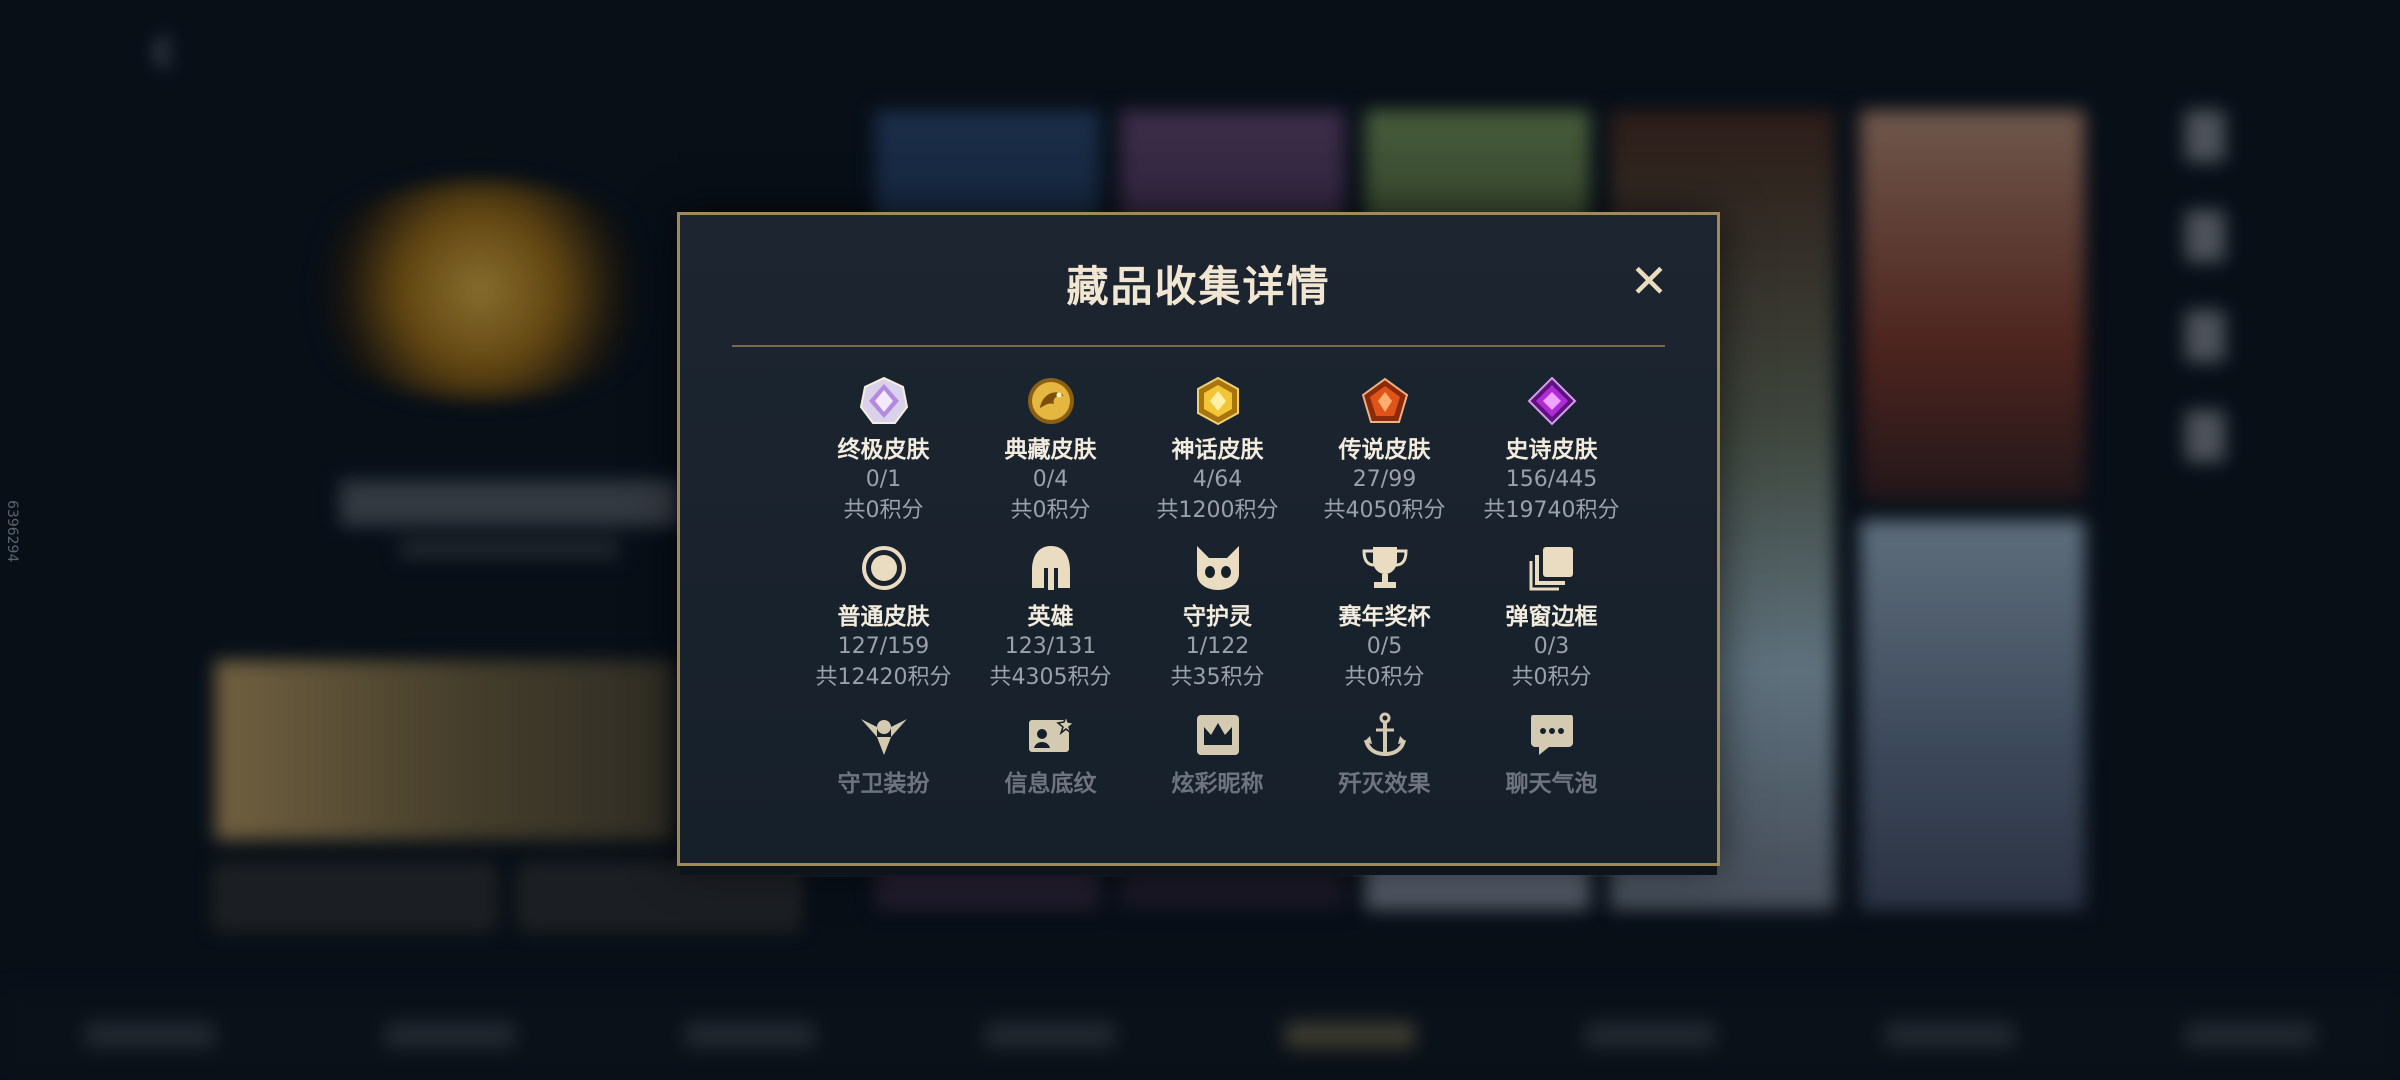 The height and width of the screenshot is (1080, 2400). Describe the element at coordinates (1551, 479) in the screenshot. I see `item-count: 156/445` at that location.